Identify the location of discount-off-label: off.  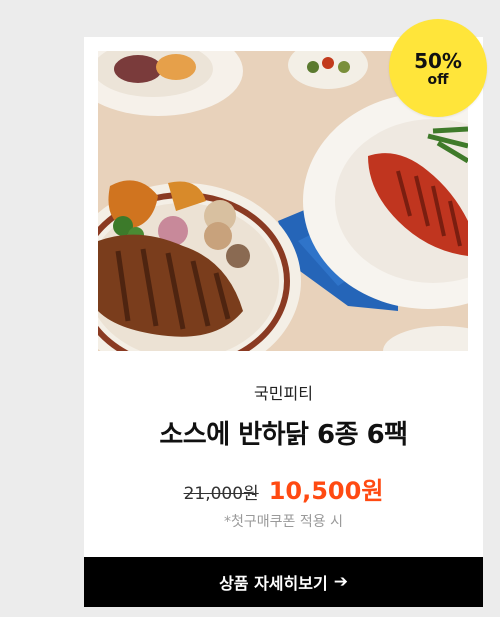
(438, 80).